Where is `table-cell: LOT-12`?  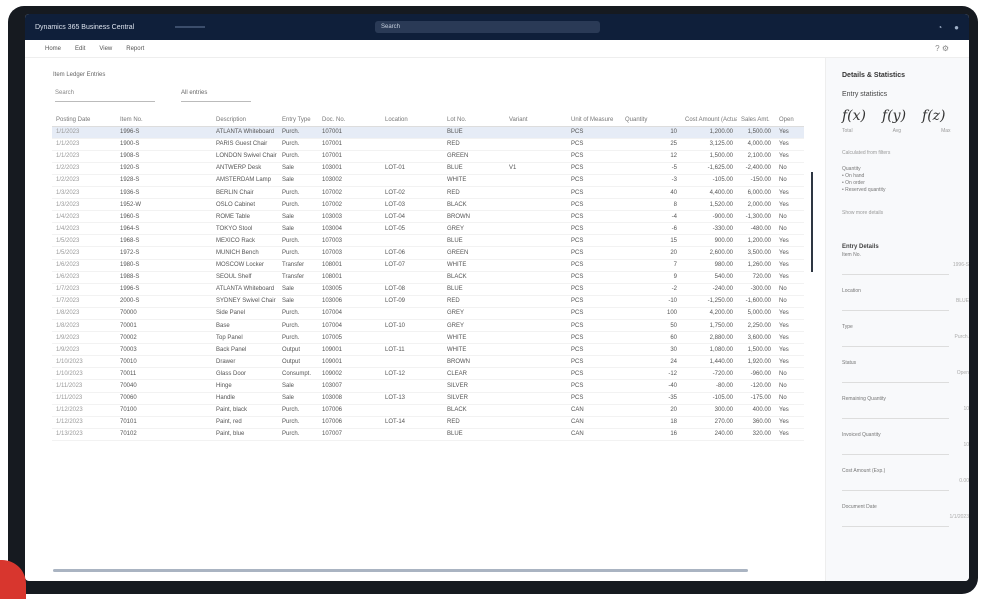
table-cell: LOT-12 is located at coordinates (412, 374).